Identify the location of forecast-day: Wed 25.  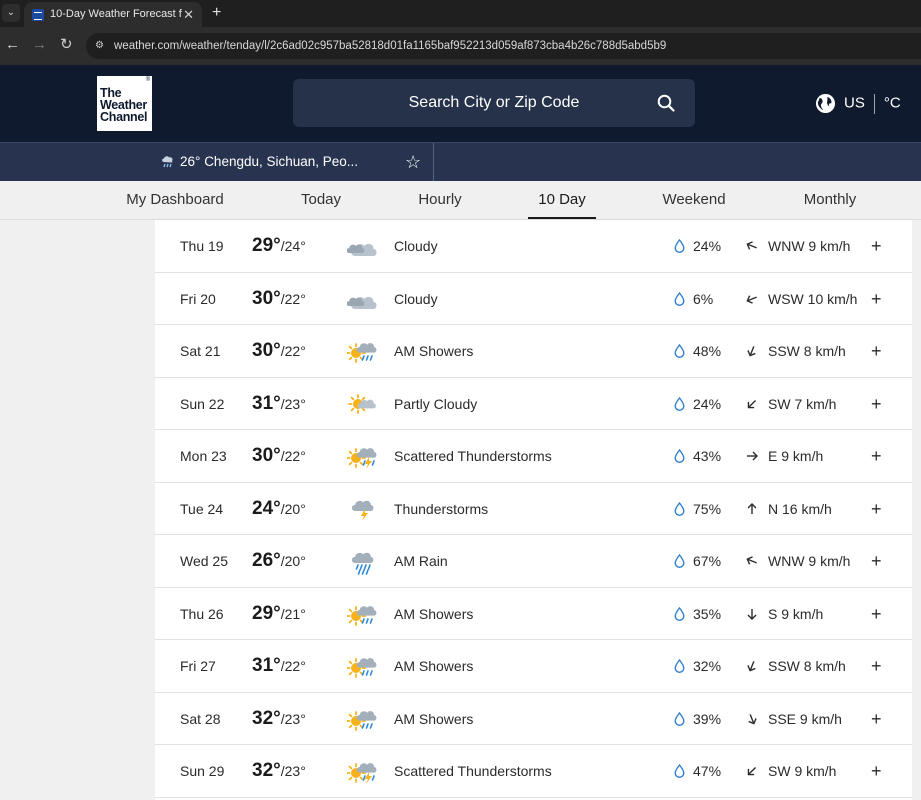
(204, 561).